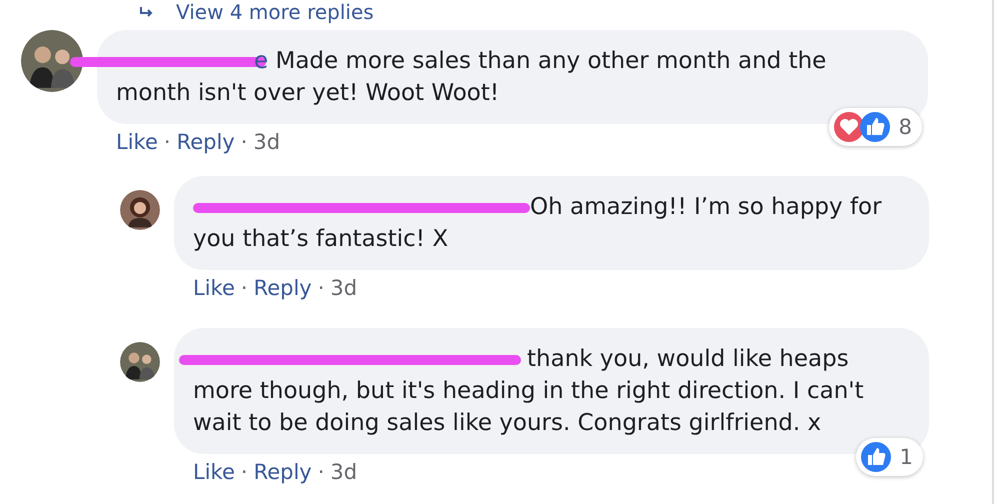  I want to click on reaction-count-badge: 1, so click(889, 457).